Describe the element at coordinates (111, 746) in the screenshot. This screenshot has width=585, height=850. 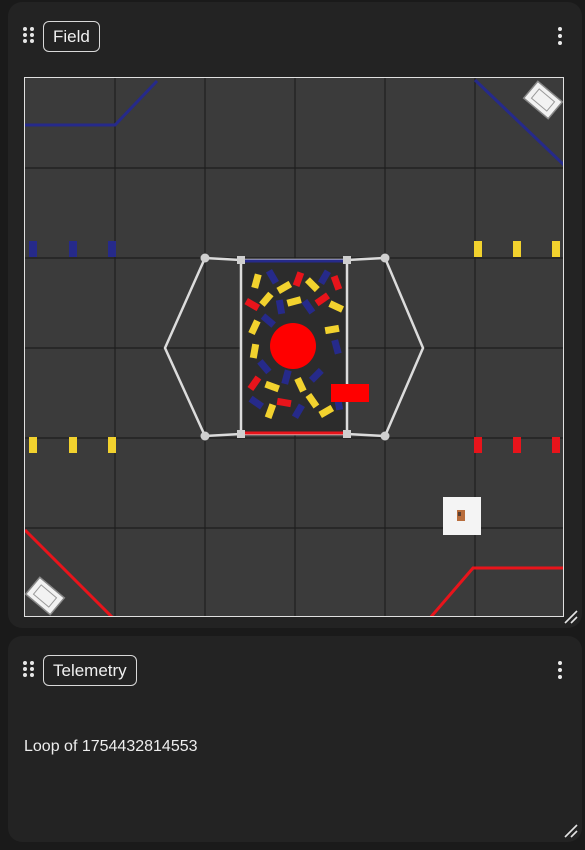
I see `telemetry-line: Loop of 1754432814553` at that location.